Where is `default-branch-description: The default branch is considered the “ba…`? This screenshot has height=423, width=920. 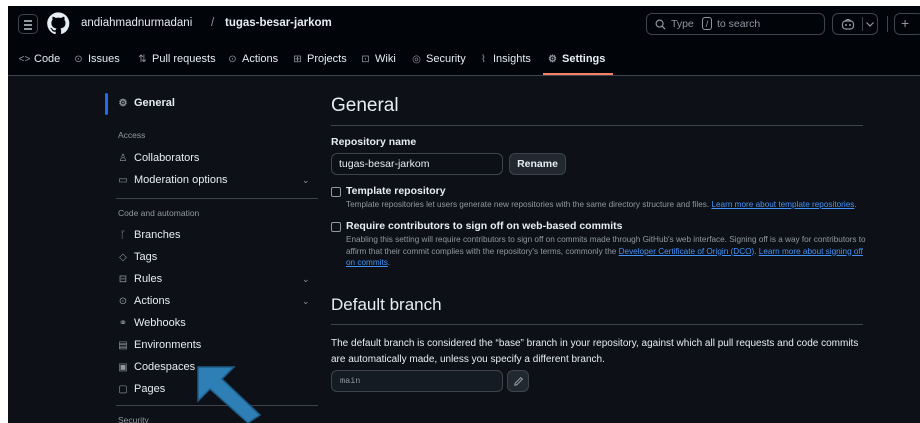 default-branch-description: The default branch is considered the “ba… is located at coordinates (595, 351).